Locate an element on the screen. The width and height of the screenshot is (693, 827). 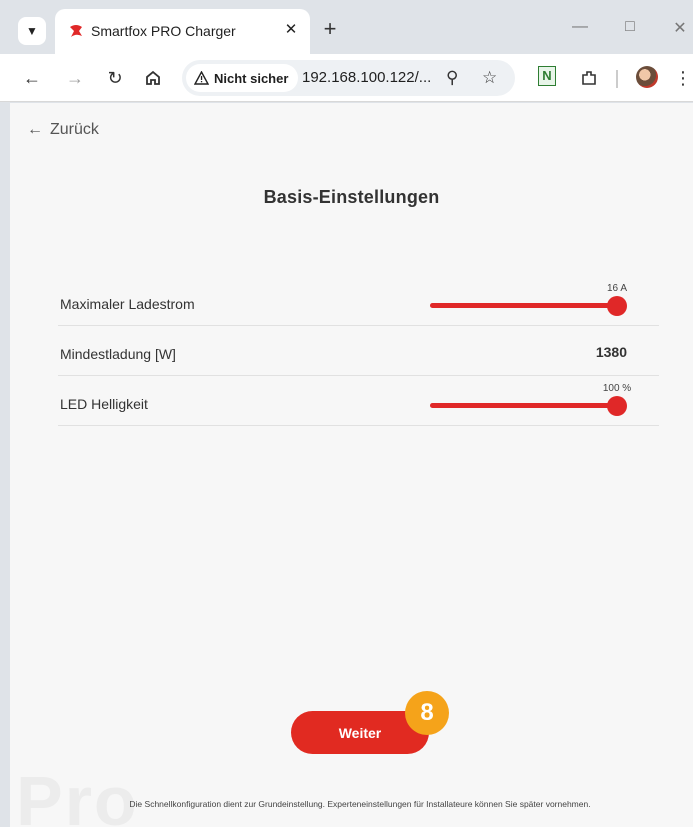
extension-n-icon: N is located at coordinates (547, 76).